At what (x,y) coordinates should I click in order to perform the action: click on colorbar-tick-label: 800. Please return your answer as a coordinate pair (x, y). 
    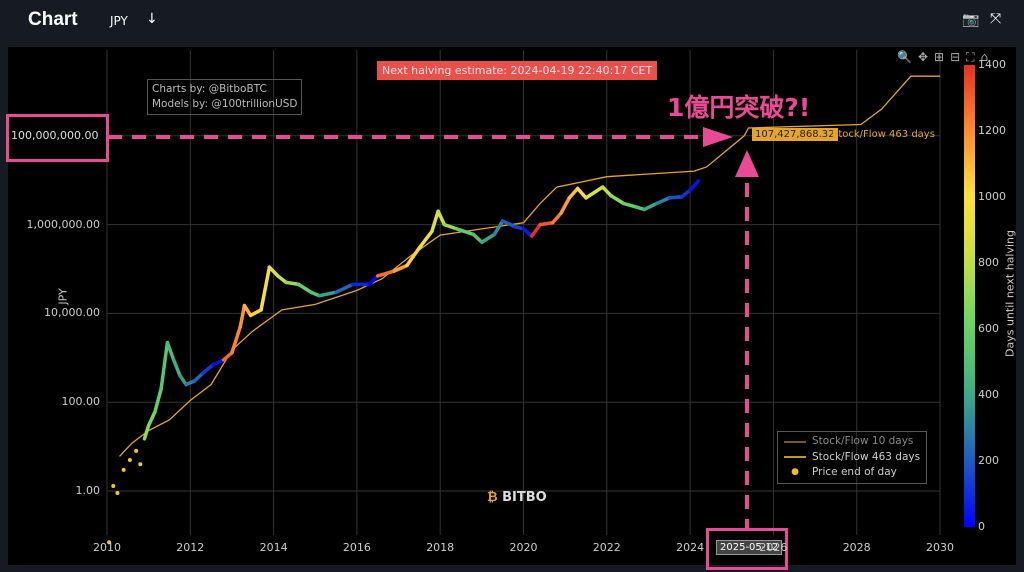
    Looking at the image, I should click on (988, 262).